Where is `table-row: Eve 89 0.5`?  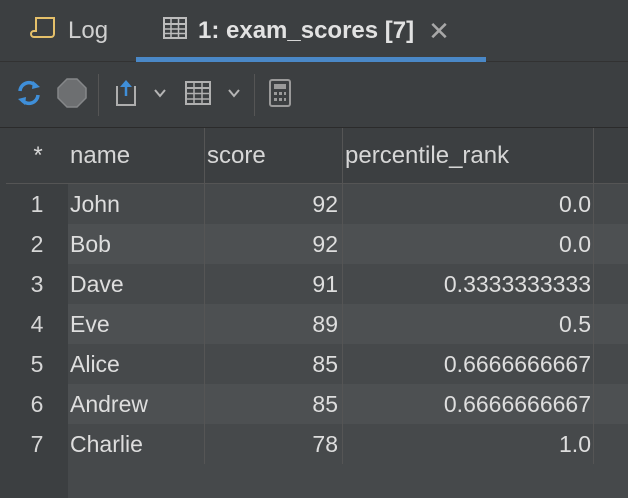
table-row: Eve 89 0.5 is located at coordinates (348, 324).